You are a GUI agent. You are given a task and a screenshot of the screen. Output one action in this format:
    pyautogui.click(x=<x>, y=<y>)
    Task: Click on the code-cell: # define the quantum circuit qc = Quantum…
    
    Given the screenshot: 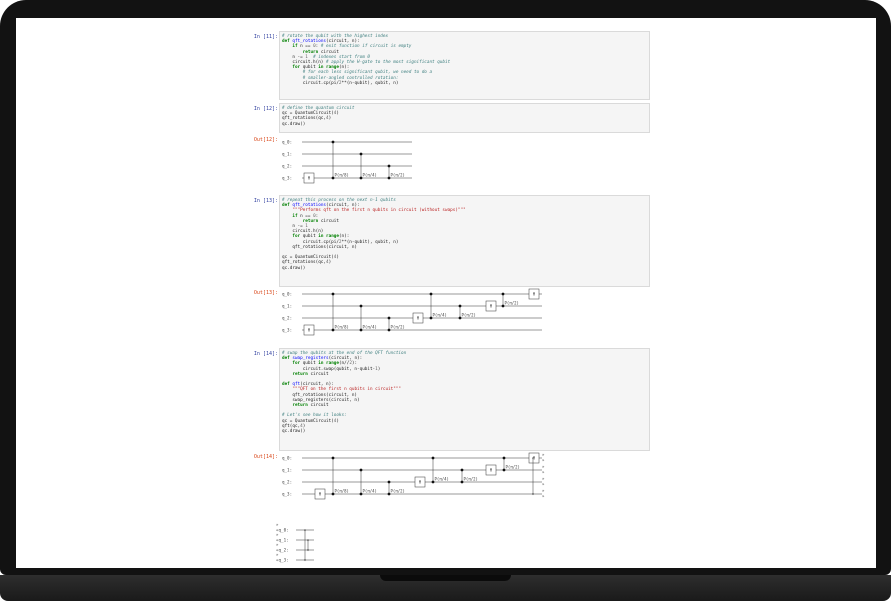 What is the action you would take?
    pyautogui.click(x=464, y=118)
    